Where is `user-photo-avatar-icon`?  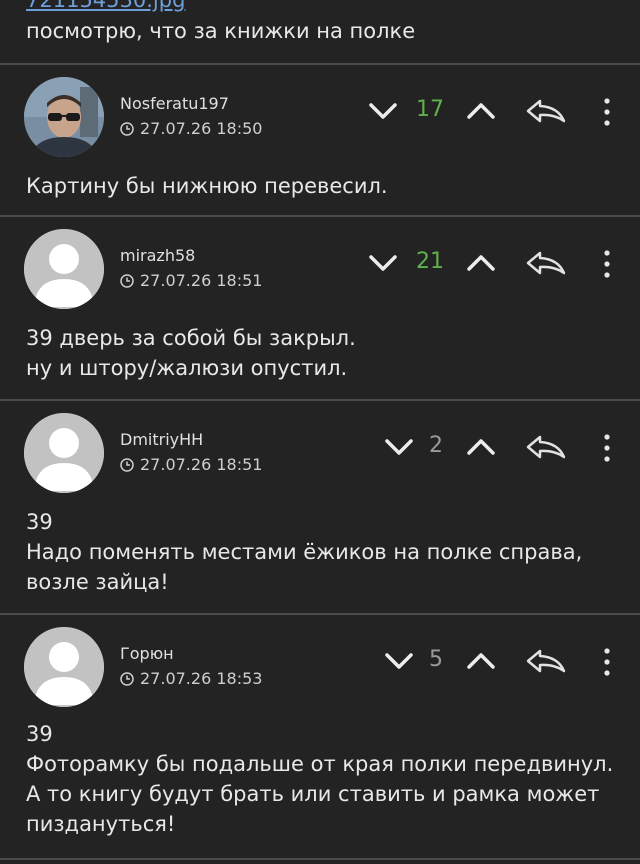 user-photo-avatar-icon is located at coordinates (64, 117).